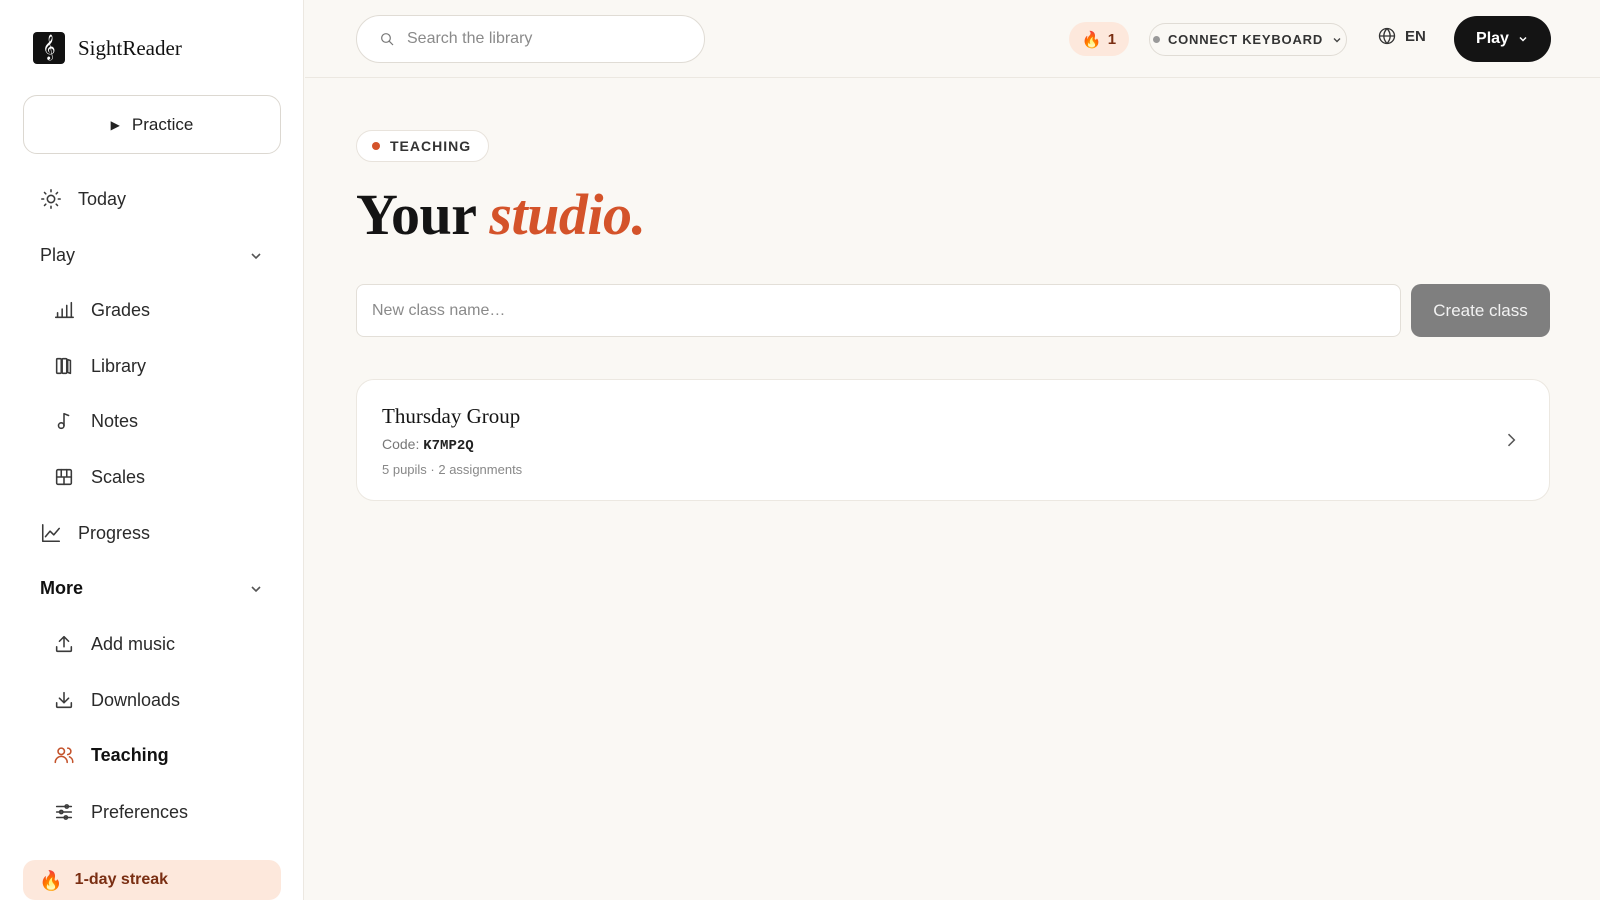 The width and height of the screenshot is (1600, 900). I want to click on streak-chip: 🔥 1, so click(1099, 39).